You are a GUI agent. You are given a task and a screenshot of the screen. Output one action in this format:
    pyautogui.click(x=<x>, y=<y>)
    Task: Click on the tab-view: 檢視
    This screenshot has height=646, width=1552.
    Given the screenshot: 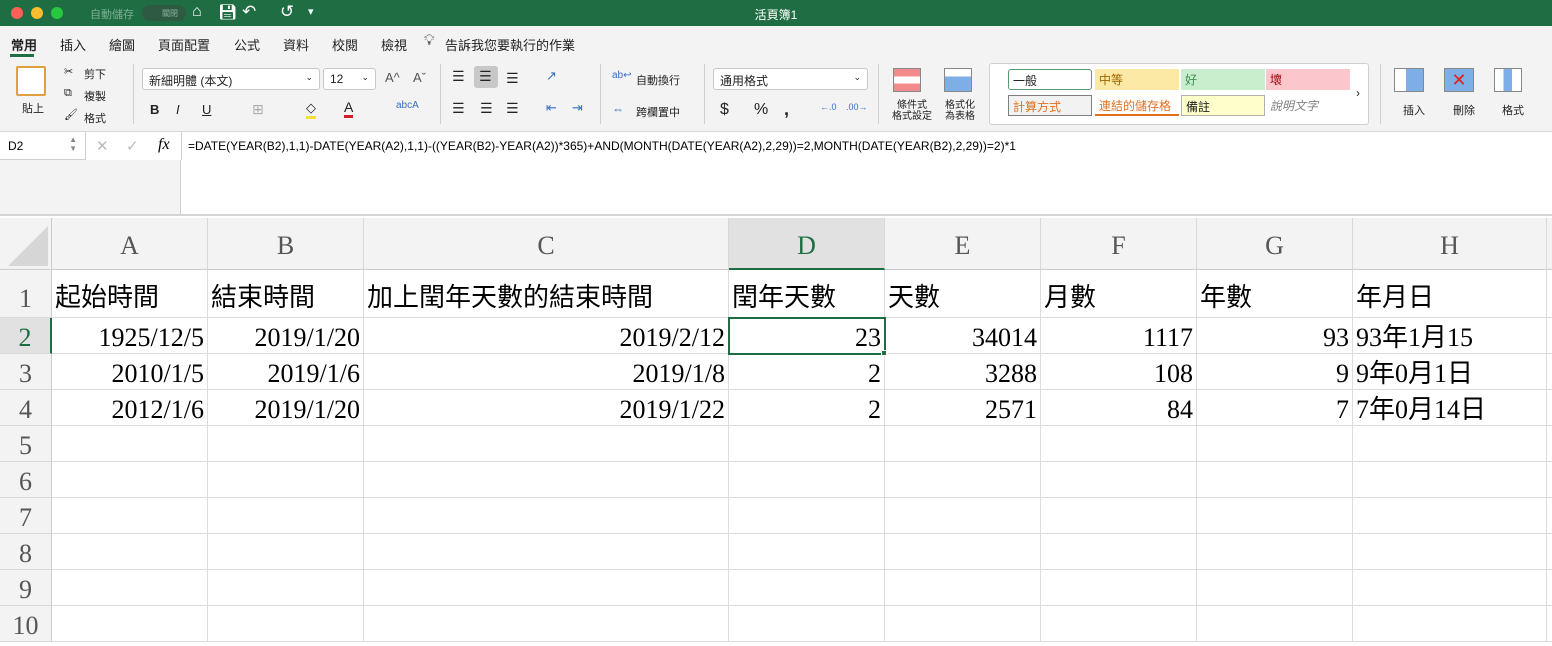 What is the action you would take?
    pyautogui.click(x=394, y=44)
    